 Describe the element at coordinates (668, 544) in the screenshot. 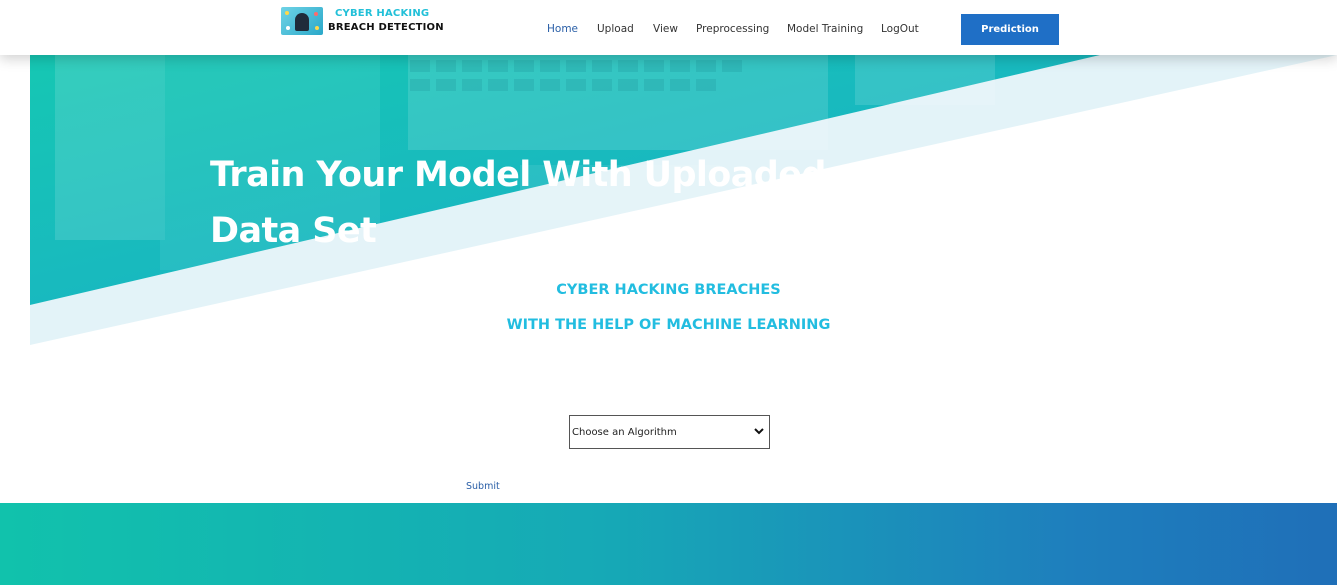

I see `footer-band` at that location.